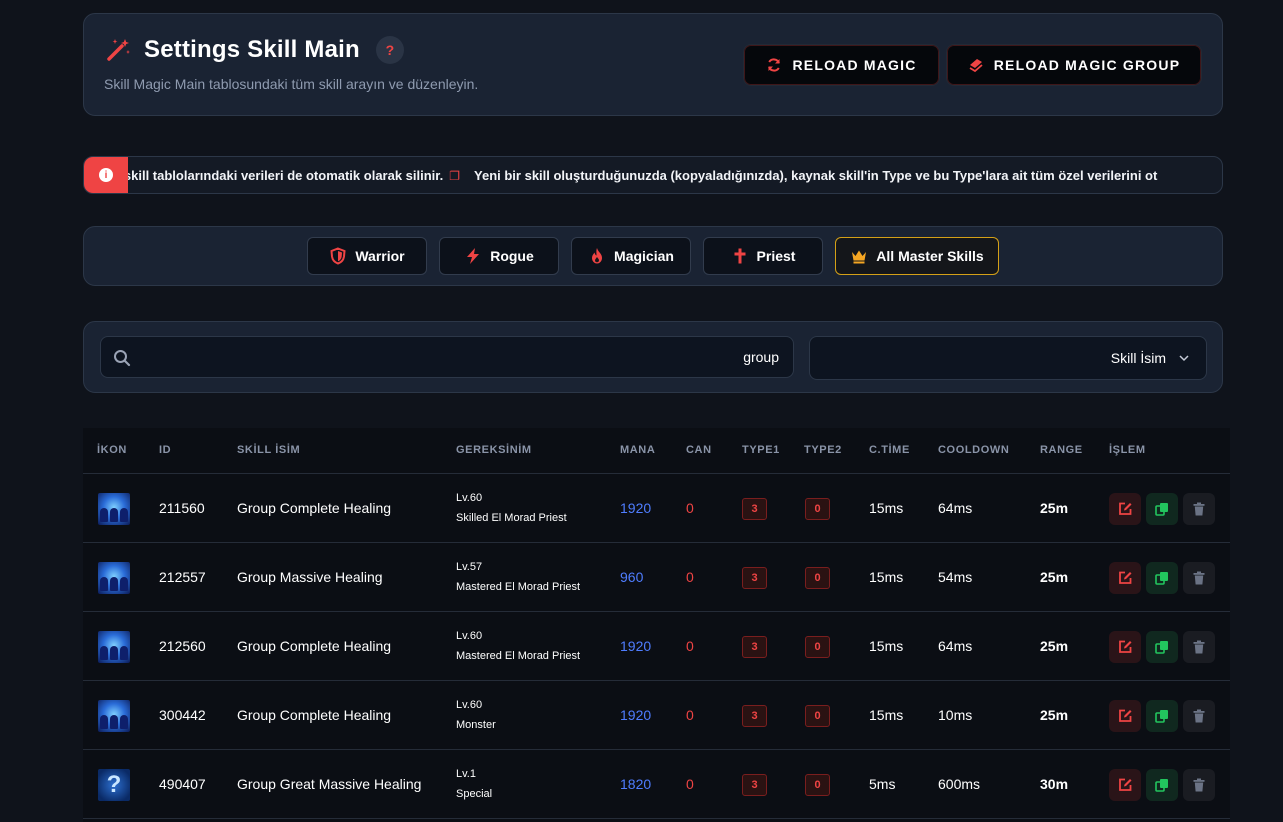 The image size is (1283, 822). Describe the element at coordinates (1138, 358) in the screenshot. I see `search-filter-value: Skill İsim` at that location.